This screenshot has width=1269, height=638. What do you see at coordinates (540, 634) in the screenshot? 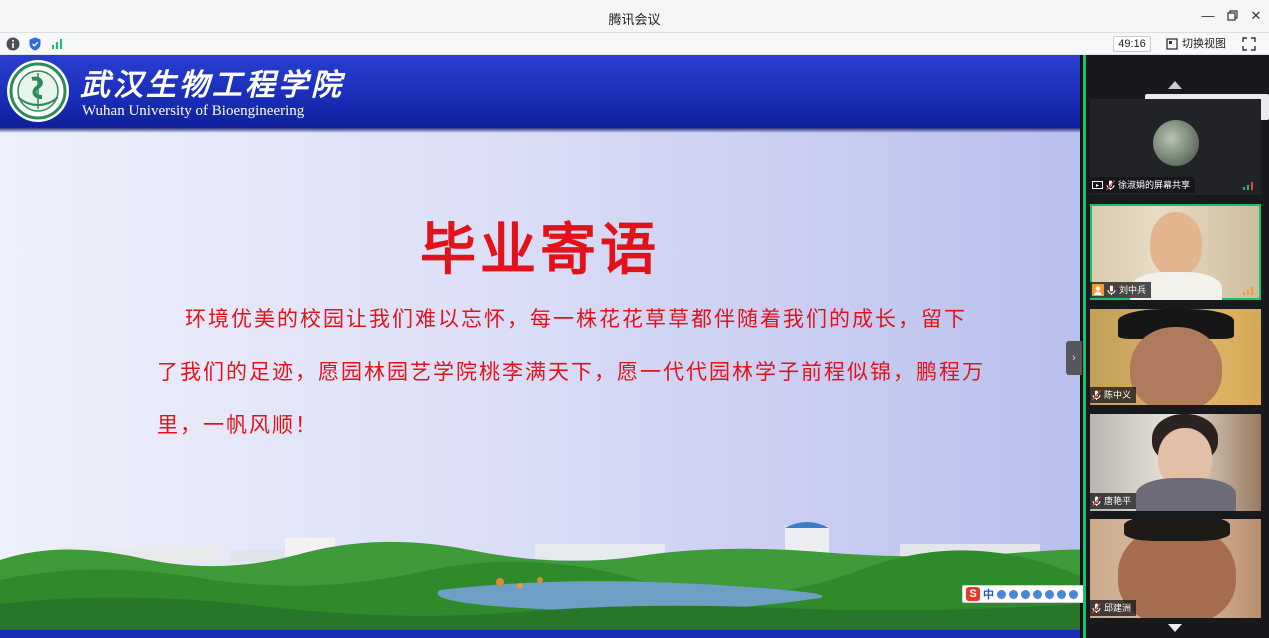
I see `slide-bottom-band` at bounding box center [540, 634].